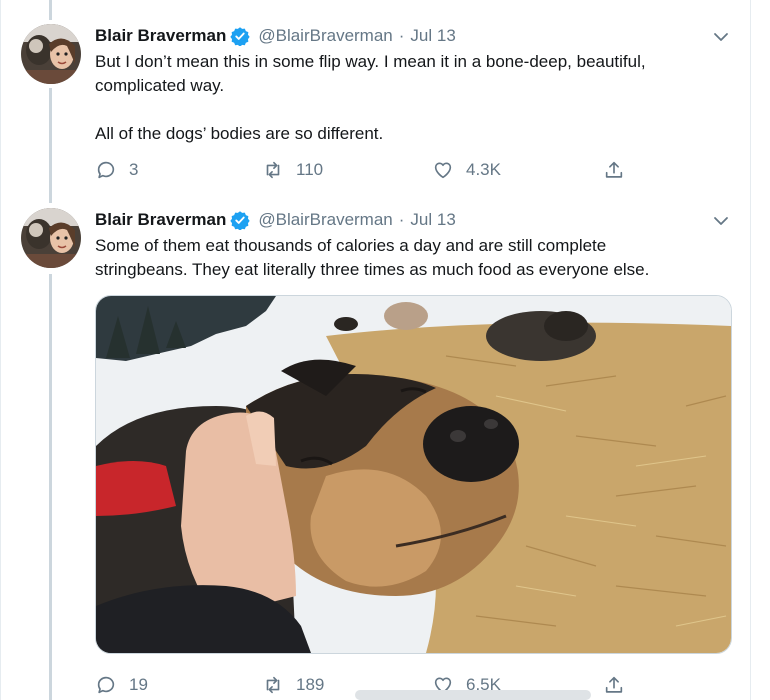 This screenshot has width=770, height=700. I want to click on reply-button: 3, so click(116, 170).